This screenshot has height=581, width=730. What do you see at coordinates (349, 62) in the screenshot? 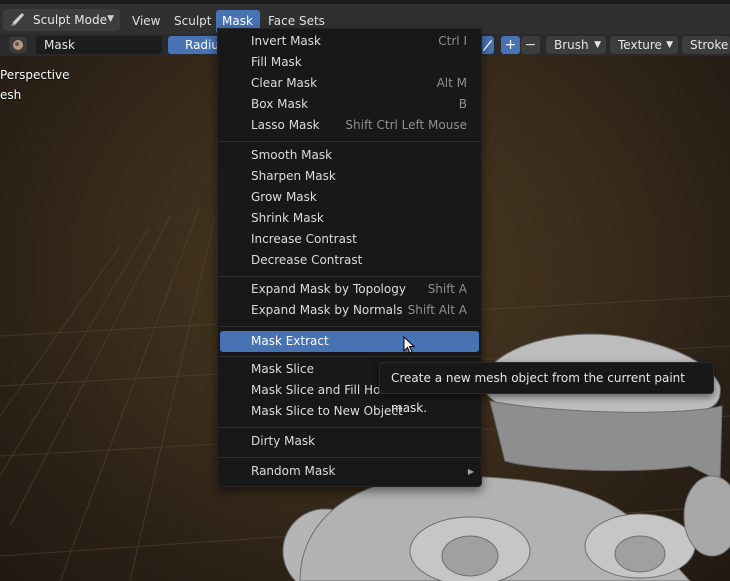
I see `menu-item-fill-mask: Fill Mask` at bounding box center [349, 62].